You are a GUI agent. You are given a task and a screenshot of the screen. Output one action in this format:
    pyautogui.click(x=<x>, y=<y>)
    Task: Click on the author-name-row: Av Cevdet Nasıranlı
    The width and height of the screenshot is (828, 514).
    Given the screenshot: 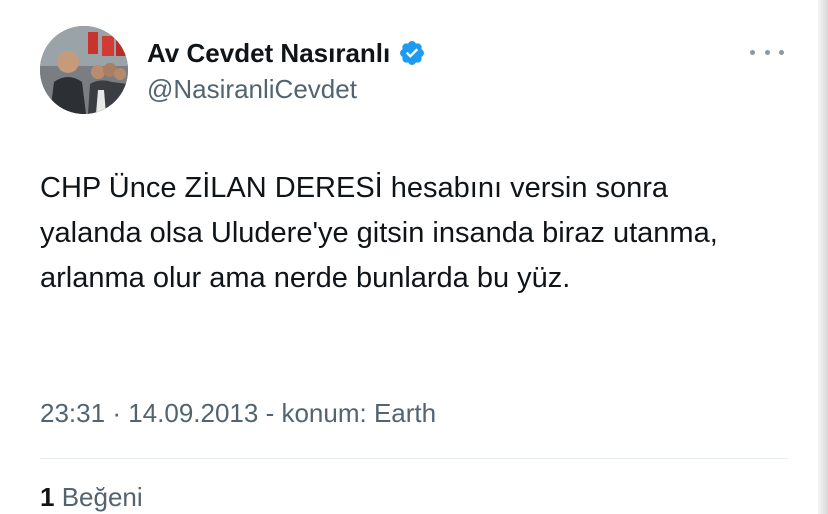 What is the action you would take?
    pyautogui.click(x=286, y=53)
    